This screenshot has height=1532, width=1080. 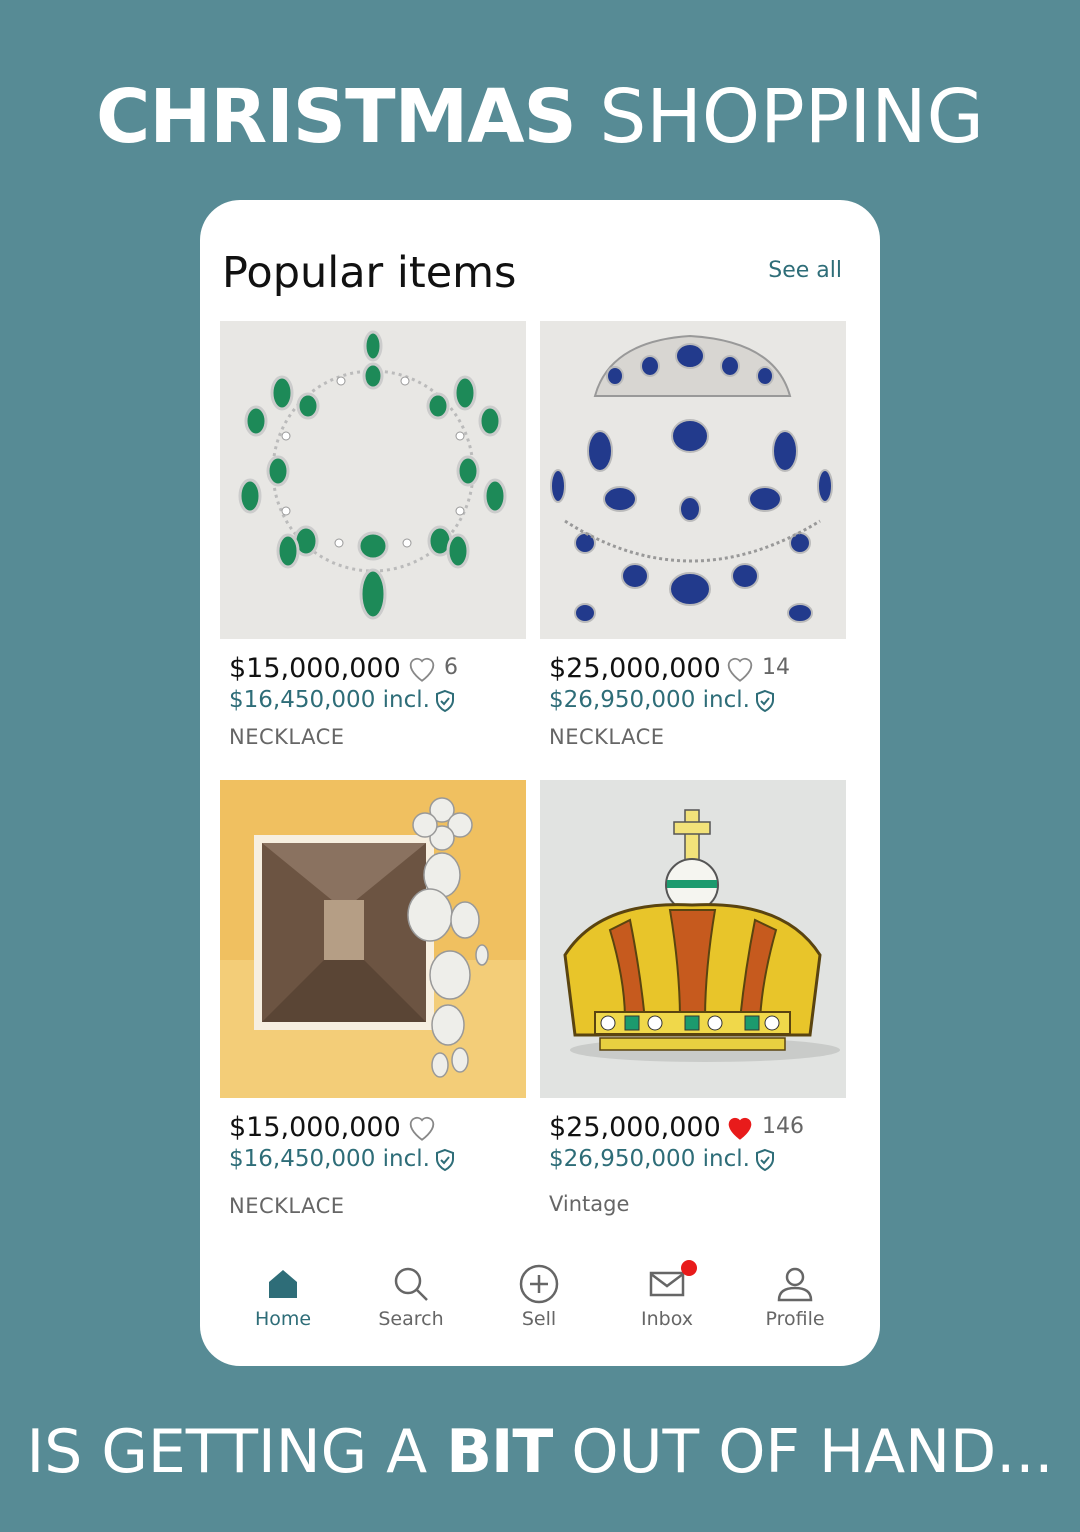 I want to click on nav-home-label: Home, so click(x=283, y=1319).